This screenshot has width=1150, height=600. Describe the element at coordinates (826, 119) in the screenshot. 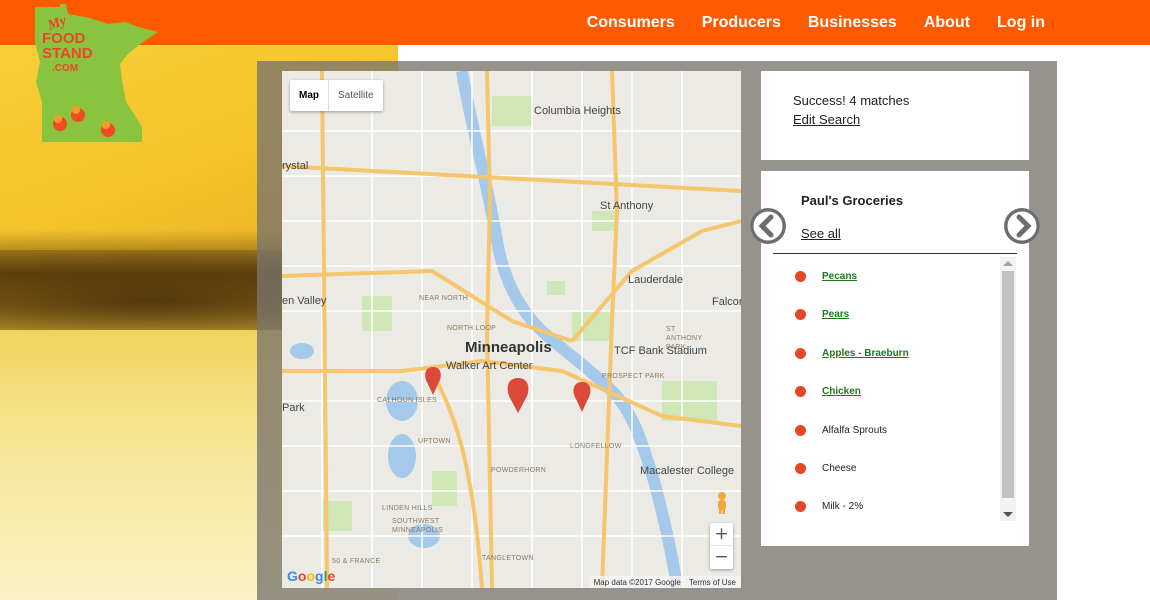

I see `edit-search-link: Edit Search` at that location.